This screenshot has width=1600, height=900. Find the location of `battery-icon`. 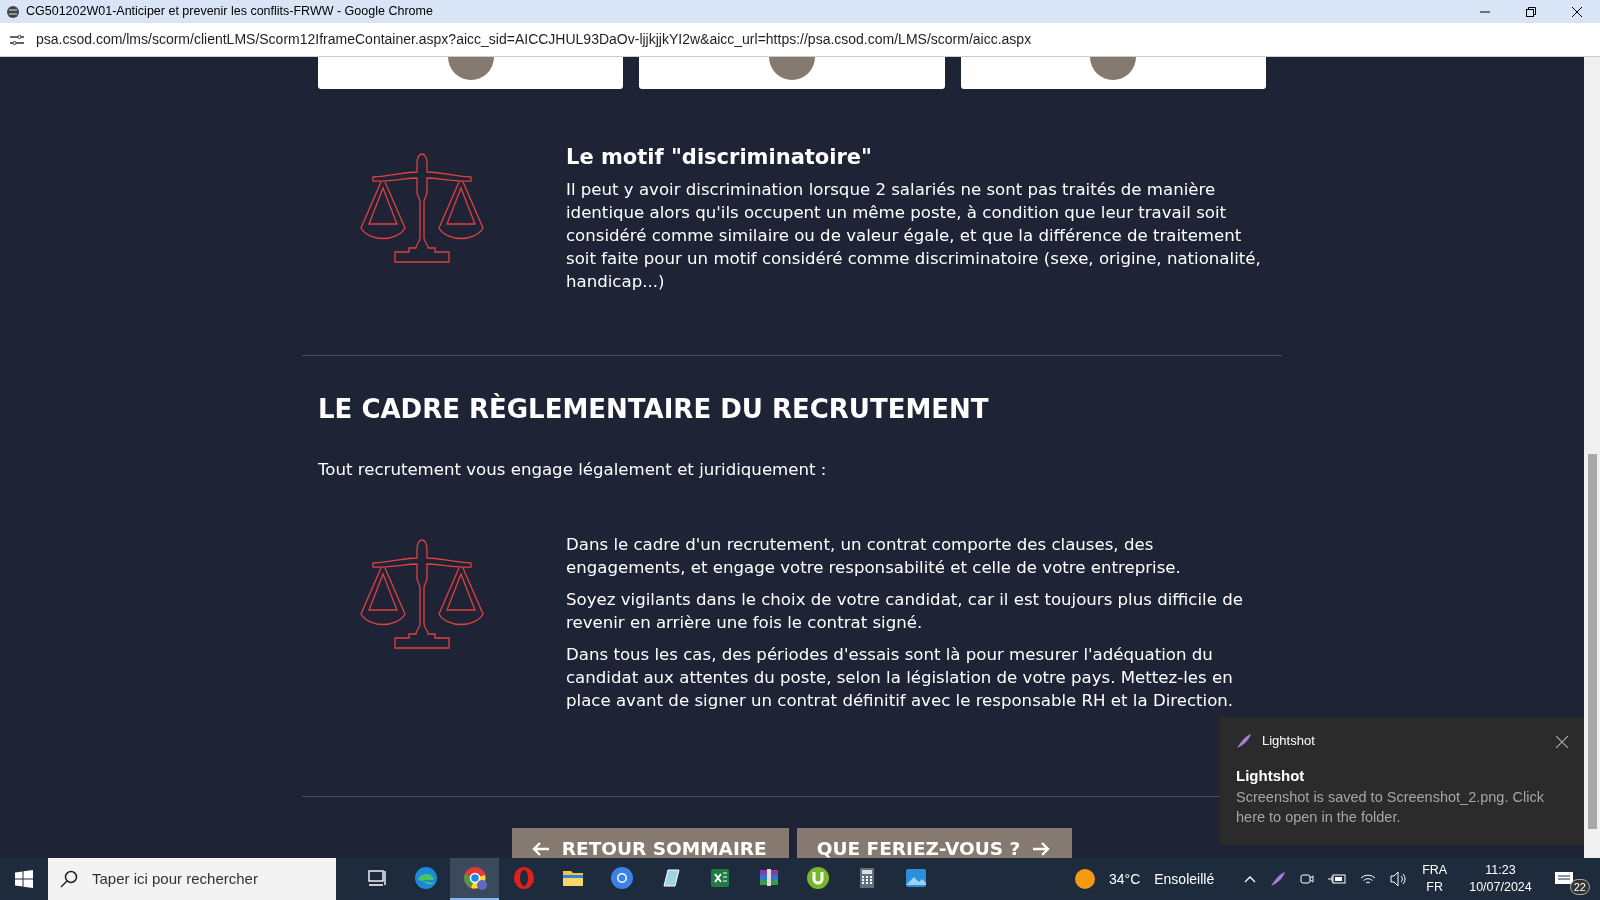

battery-icon is located at coordinates (1337, 879).